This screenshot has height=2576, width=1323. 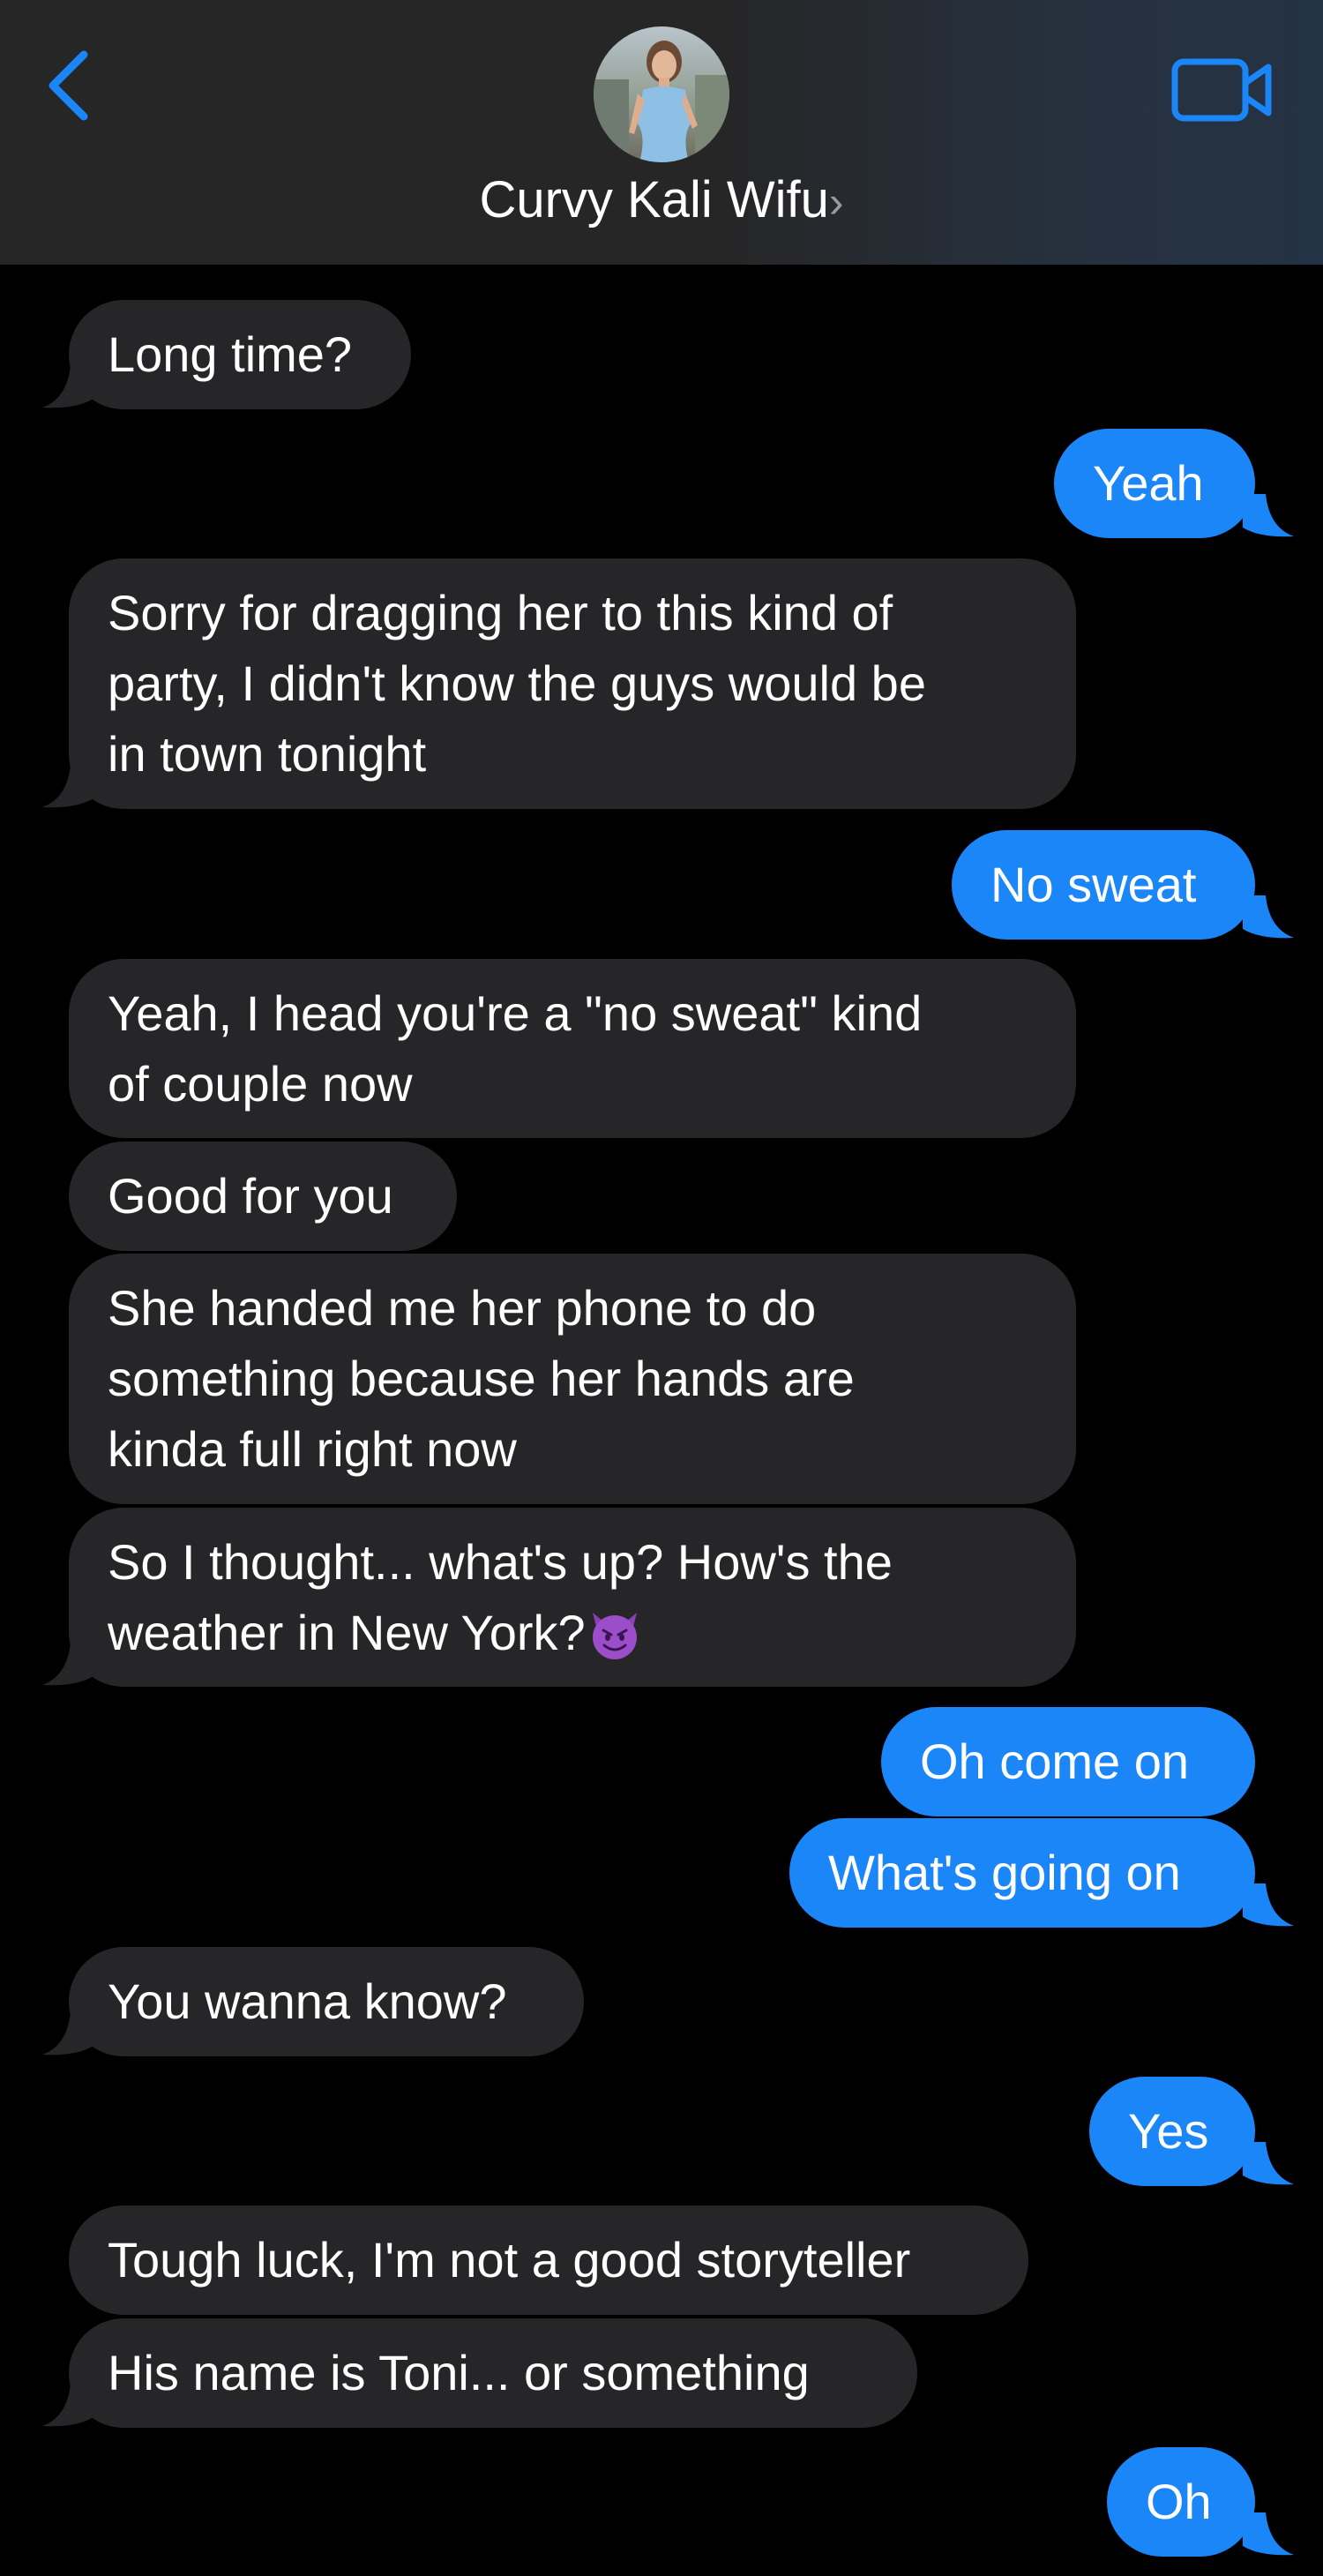 What do you see at coordinates (572, 1633) in the screenshot?
I see `message-text-line: weather in New York?` at bounding box center [572, 1633].